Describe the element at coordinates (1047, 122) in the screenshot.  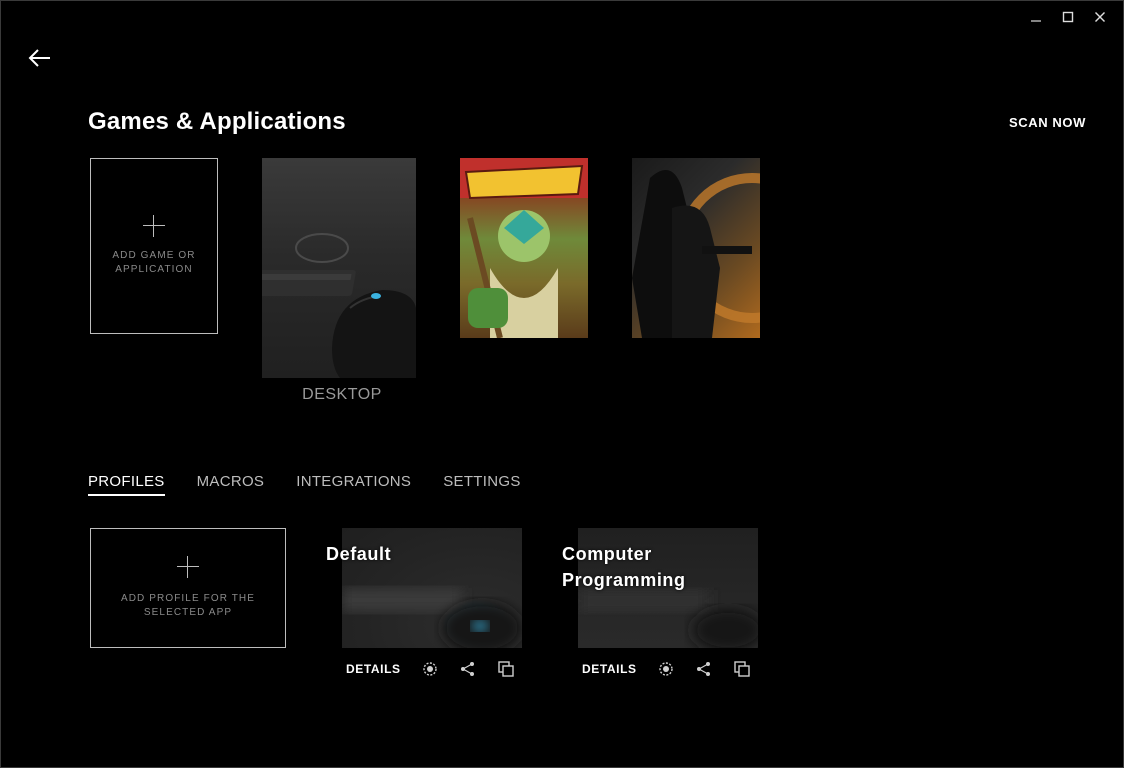
I see `scan-now-button: SCAN NOW` at that location.